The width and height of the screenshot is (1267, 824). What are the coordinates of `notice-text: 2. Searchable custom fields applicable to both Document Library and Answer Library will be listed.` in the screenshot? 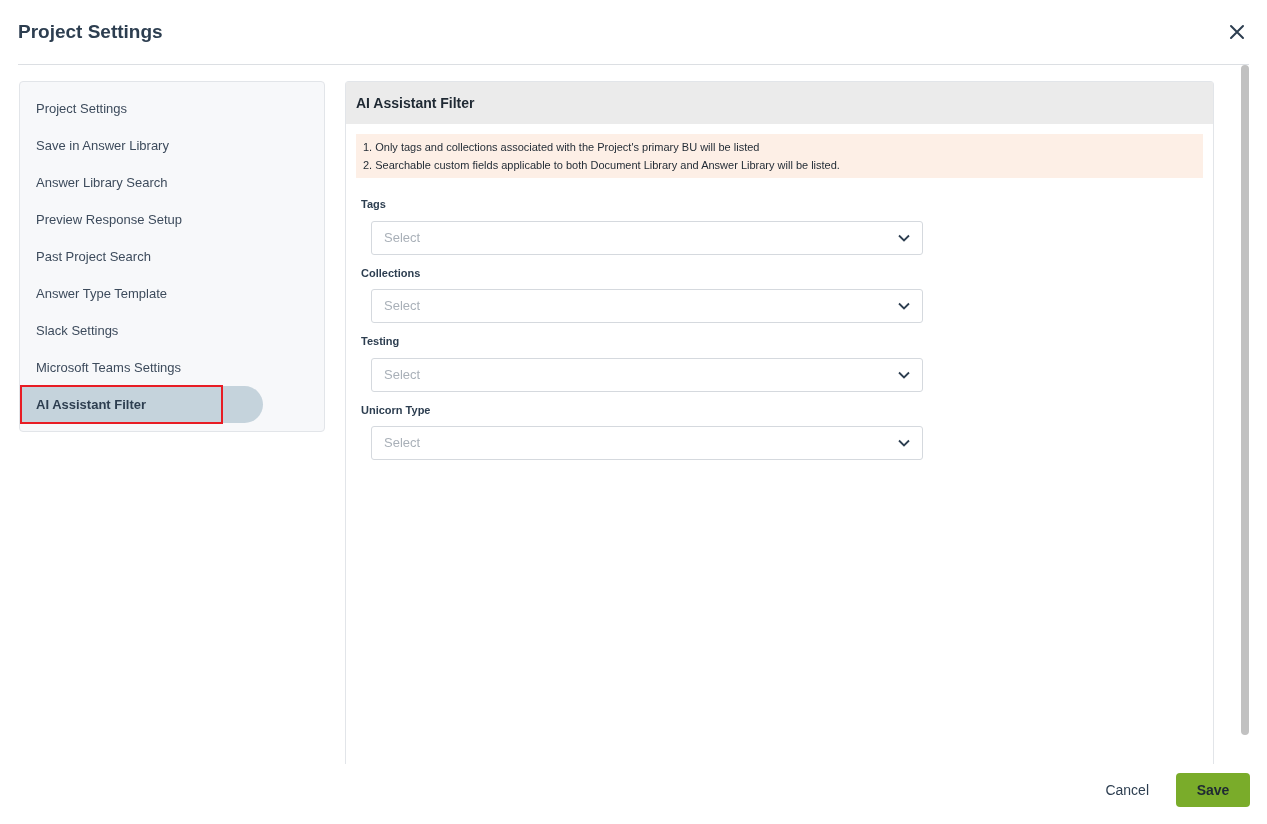 It's located at (602, 165).